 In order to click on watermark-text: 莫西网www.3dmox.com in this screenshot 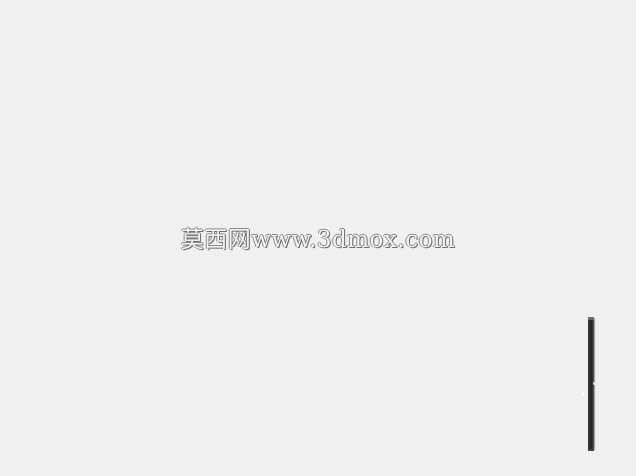, I will do `click(318, 240)`.